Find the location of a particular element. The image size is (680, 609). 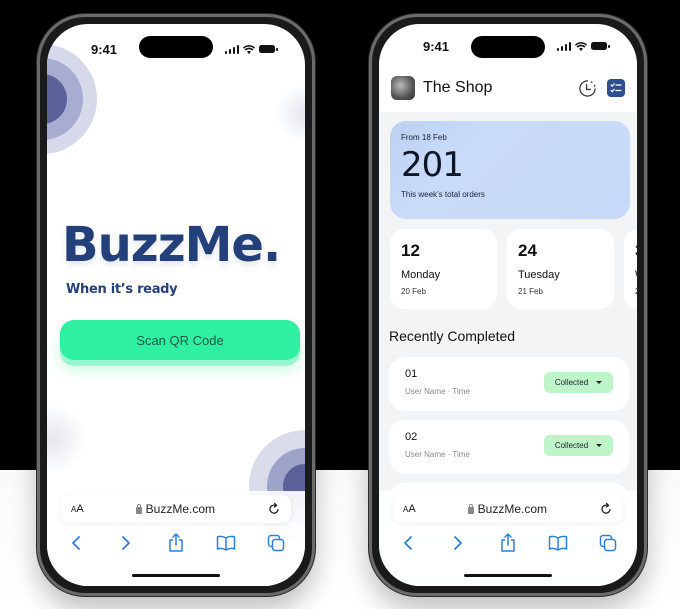

day-date: 2 is located at coordinates (636, 291).